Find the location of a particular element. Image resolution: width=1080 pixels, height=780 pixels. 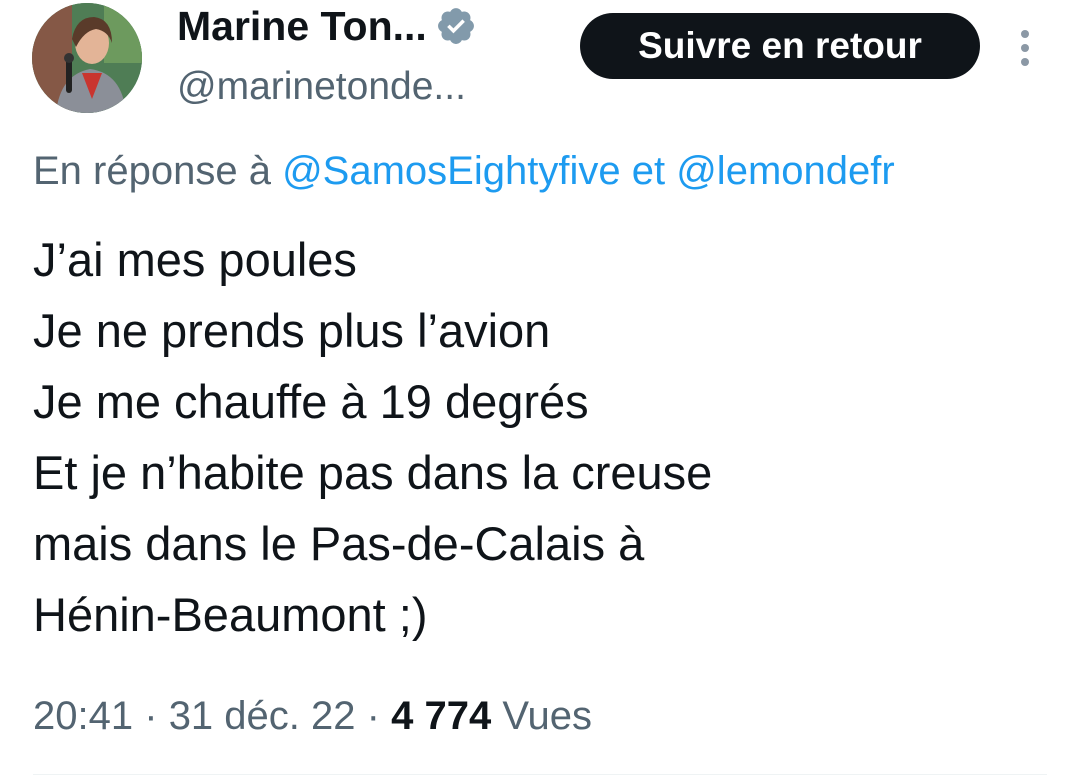

tweet-meta: 20:41 · 31 déc. 22 · 4 774 Vues is located at coordinates (312, 716).